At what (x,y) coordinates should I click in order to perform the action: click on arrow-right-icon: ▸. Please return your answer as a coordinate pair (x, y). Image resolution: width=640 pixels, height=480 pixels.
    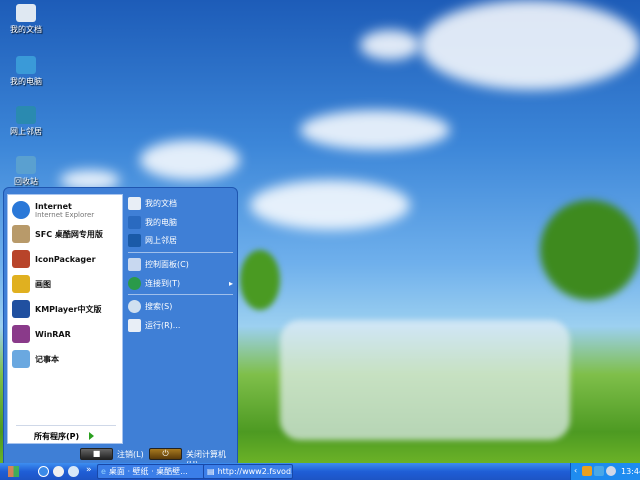
    Looking at the image, I should click on (230, 283).